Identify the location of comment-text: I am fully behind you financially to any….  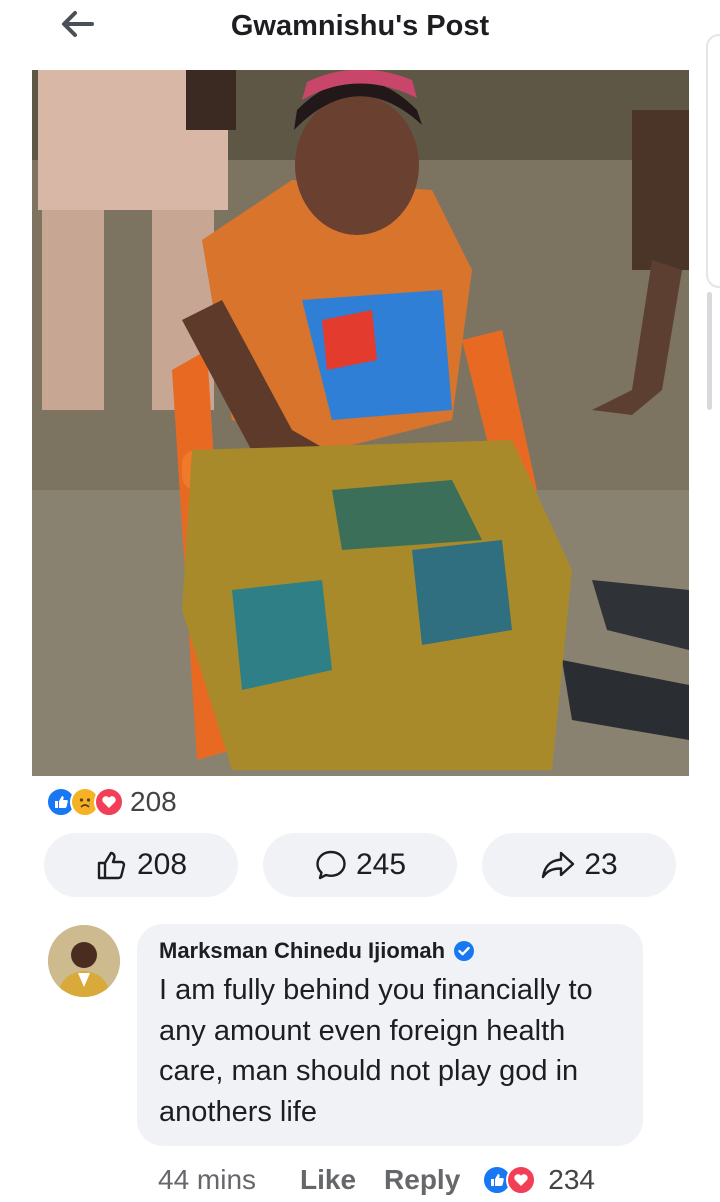
(376, 1051).